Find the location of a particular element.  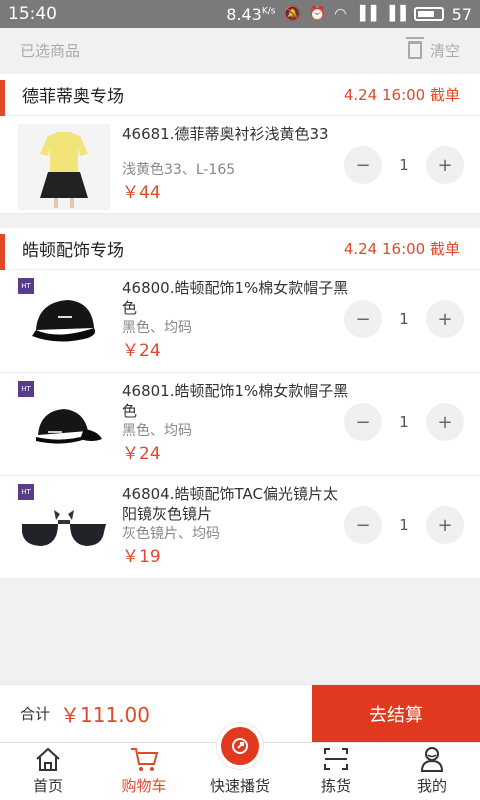

tab-cart: 购物车 is located at coordinates (144, 771).